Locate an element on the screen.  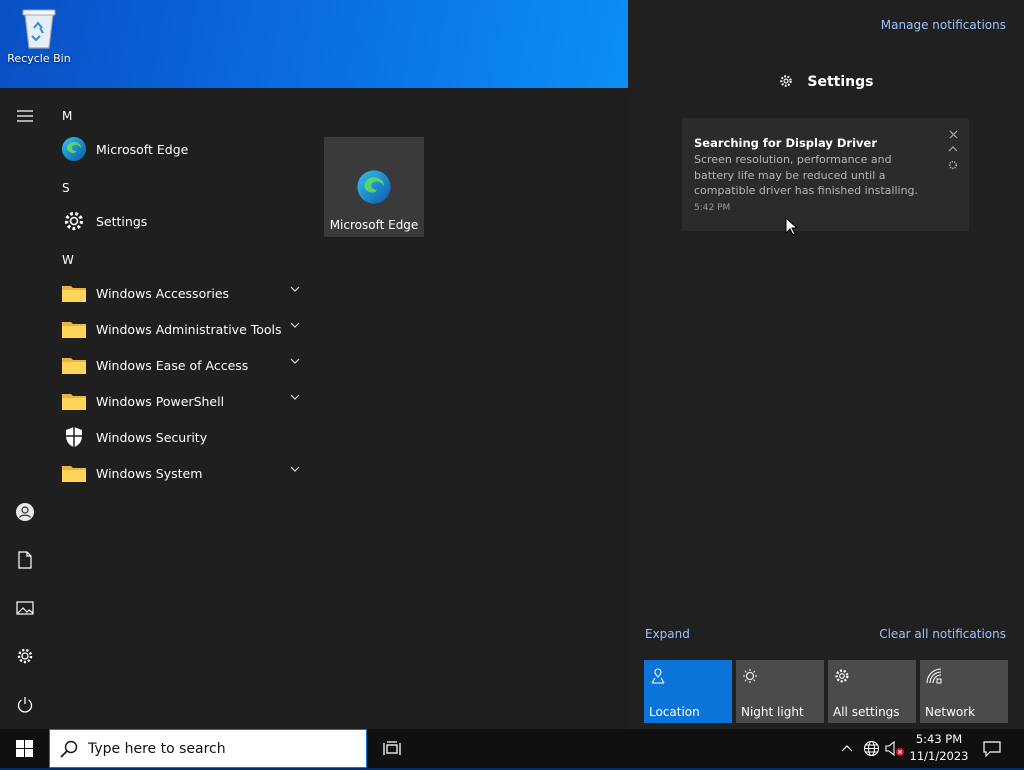
letter-header-s: S is located at coordinates (77, 188).